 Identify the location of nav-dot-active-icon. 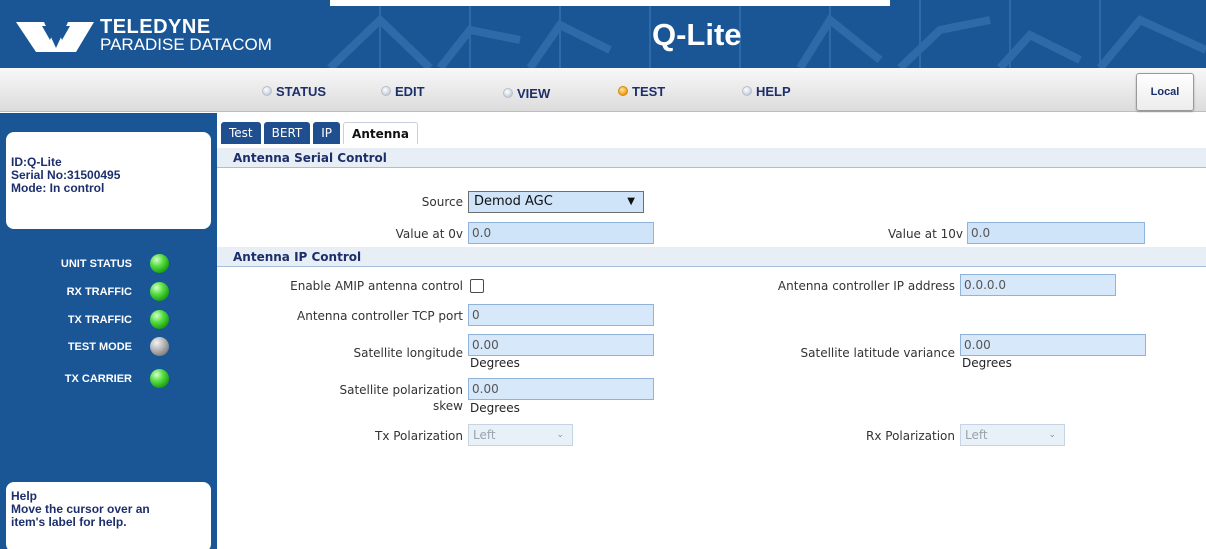
(623, 91).